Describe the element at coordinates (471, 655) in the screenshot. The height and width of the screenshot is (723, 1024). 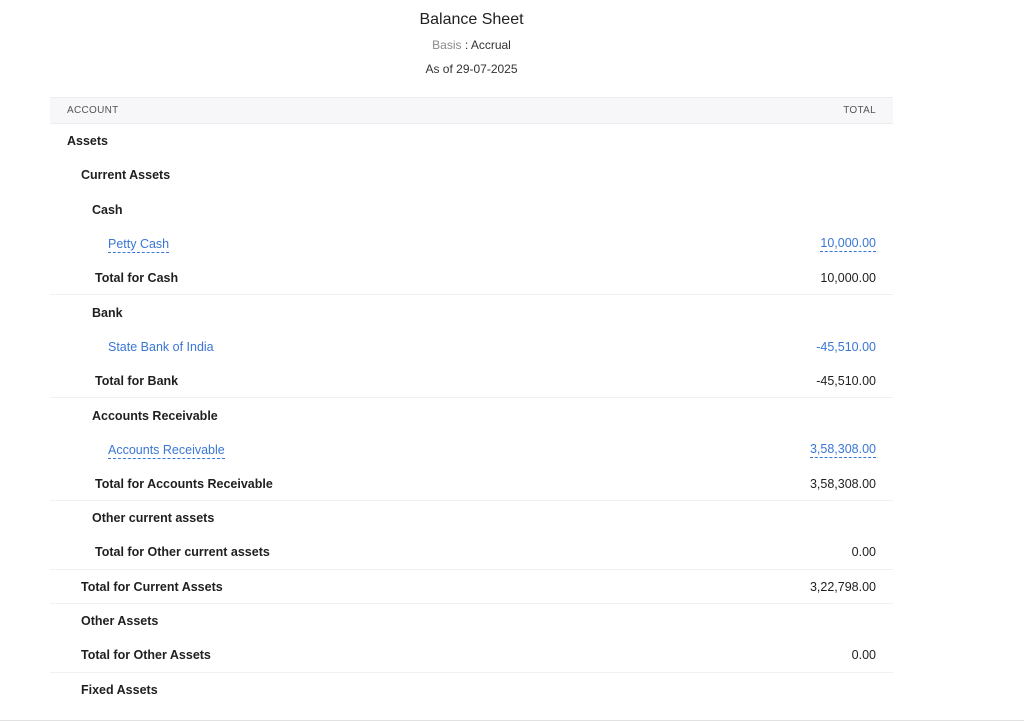
I see `row-total-other-assets: Total for Other Assets 0.00` at that location.